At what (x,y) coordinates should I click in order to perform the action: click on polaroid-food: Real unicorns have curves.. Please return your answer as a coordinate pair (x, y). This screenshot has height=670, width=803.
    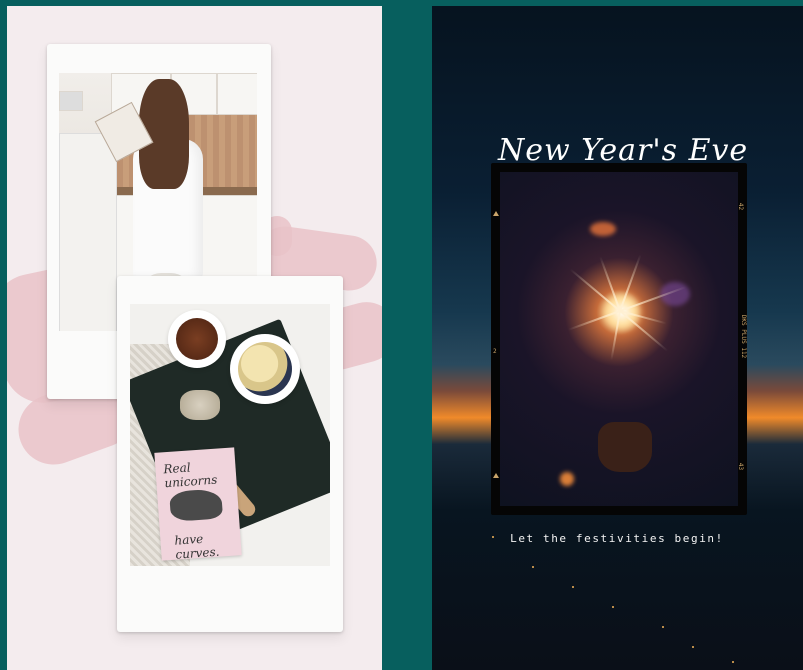
    Looking at the image, I should click on (230, 454).